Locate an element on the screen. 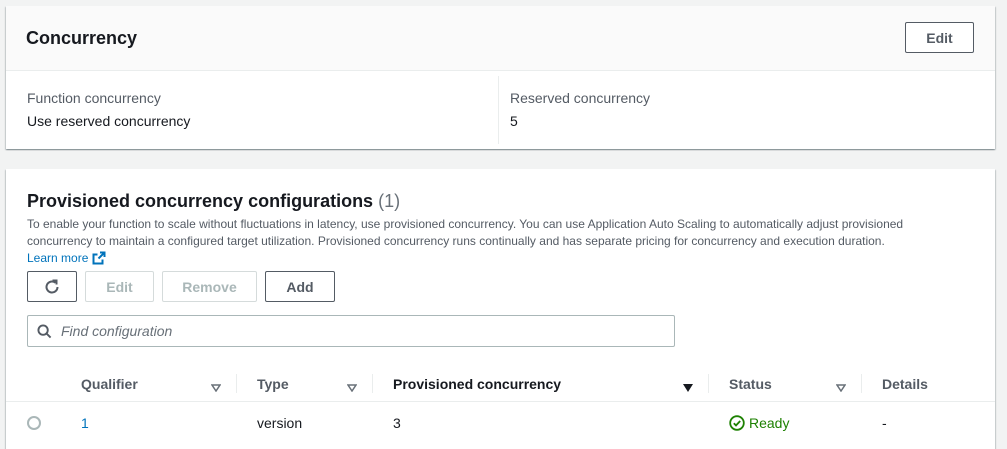 This screenshot has height=449, width=1007. sort-icon-type is located at coordinates (352, 387).